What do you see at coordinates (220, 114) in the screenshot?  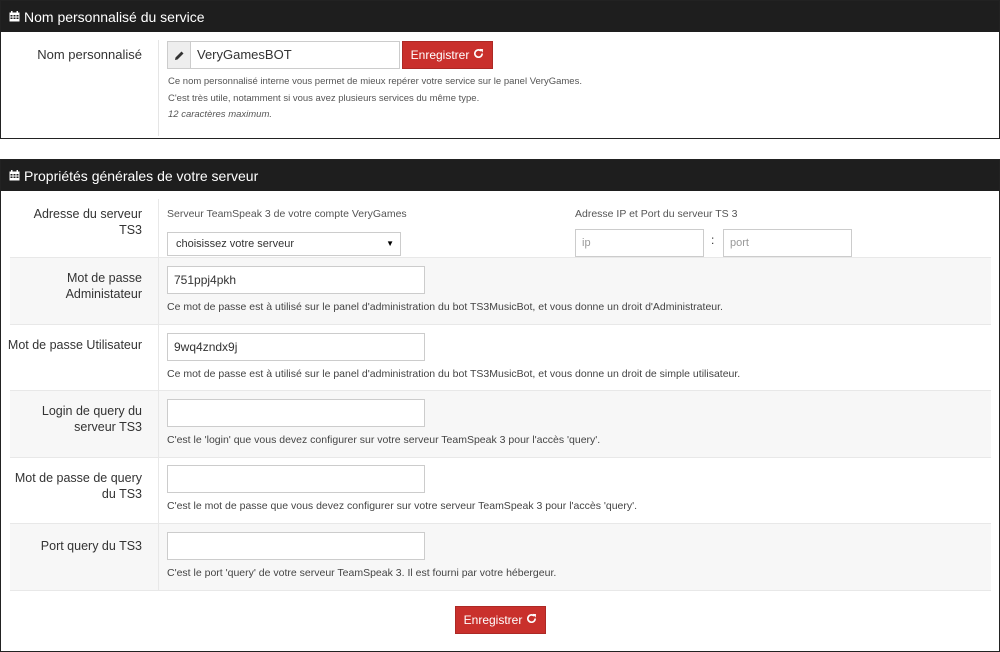 I see `help-text: 12 caractères maximum.` at bounding box center [220, 114].